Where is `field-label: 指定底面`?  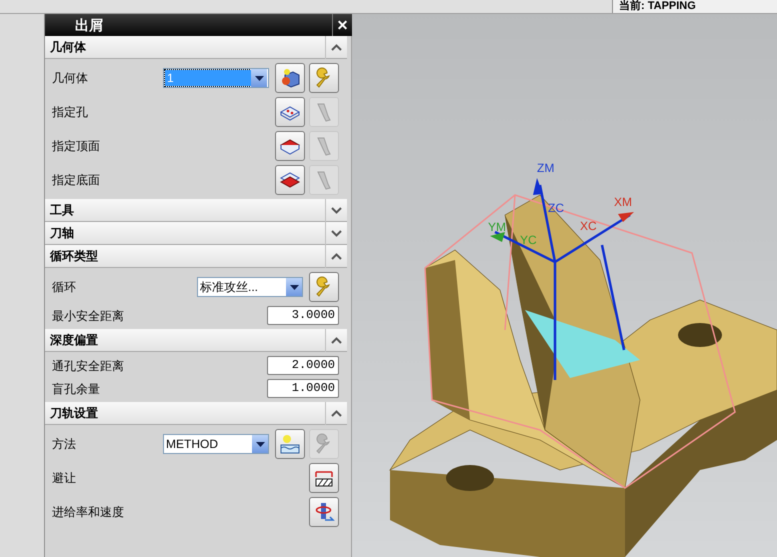
field-label: 指定底面 is located at coordinates (76, 180).